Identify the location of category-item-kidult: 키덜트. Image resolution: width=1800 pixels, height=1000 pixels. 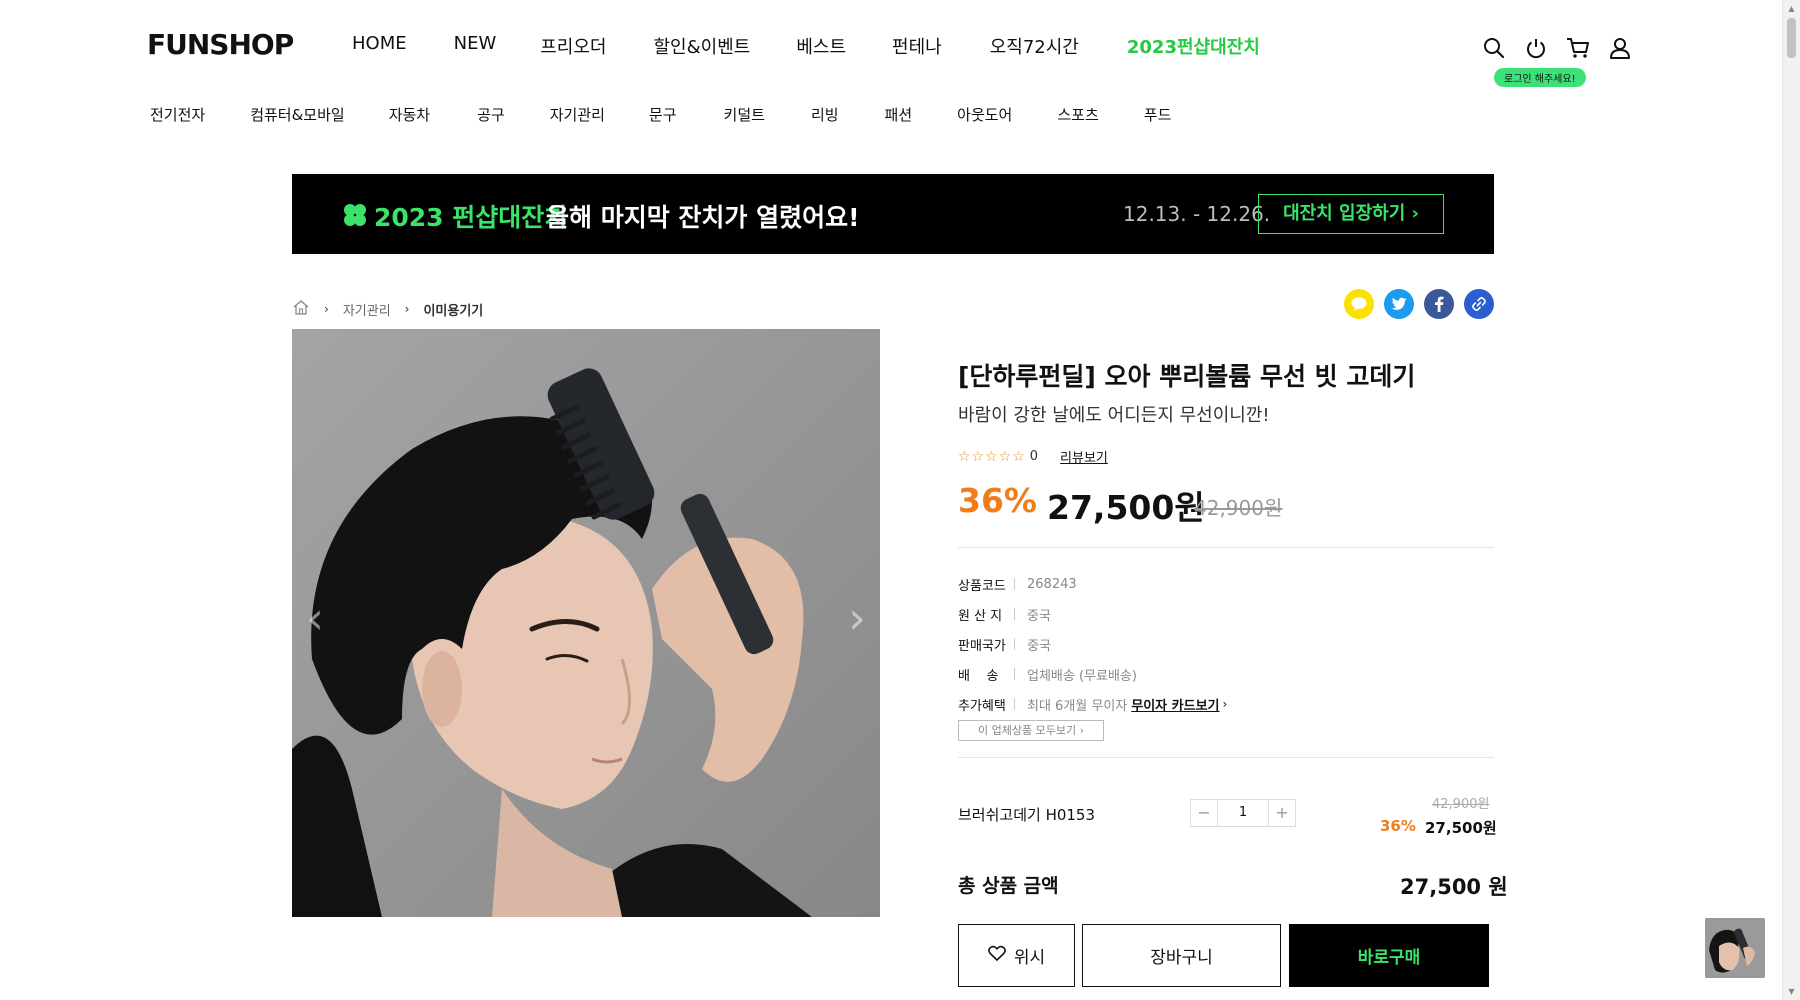
(744, 114).